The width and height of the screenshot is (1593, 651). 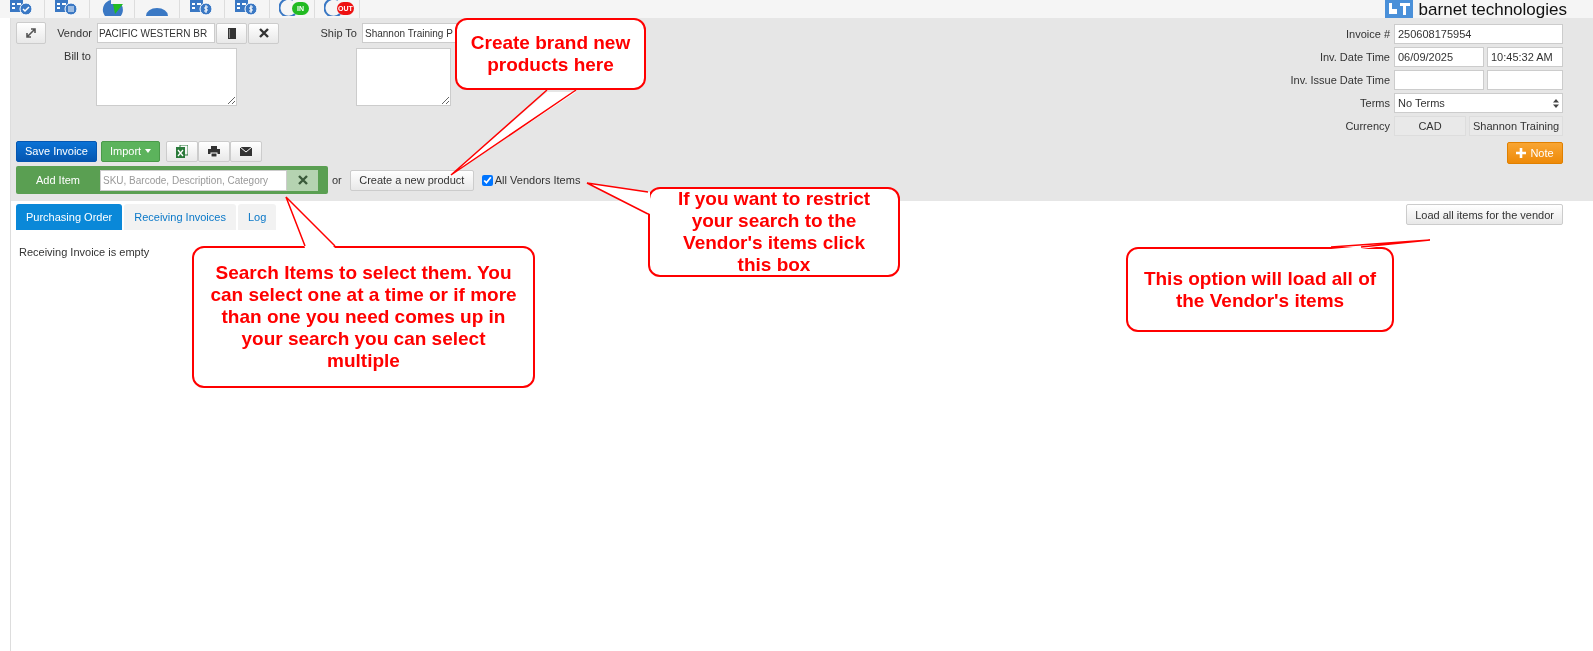 What do you see at coordinates (1367, 126) in the screenshot?
I see `field-label: Currency` at bounding box center [1367, 126].